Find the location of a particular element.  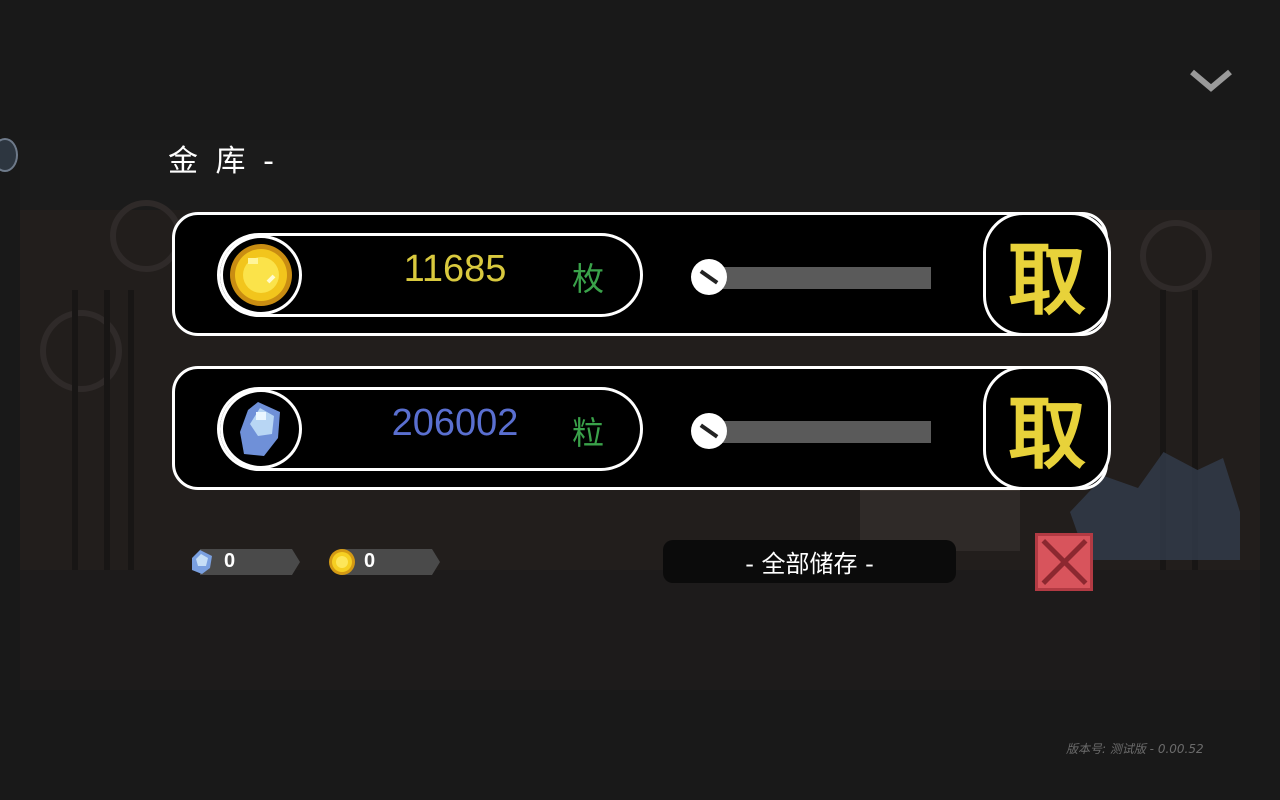

gold-amount-panel: 11685 枚 is located at coordinates (430, 275).